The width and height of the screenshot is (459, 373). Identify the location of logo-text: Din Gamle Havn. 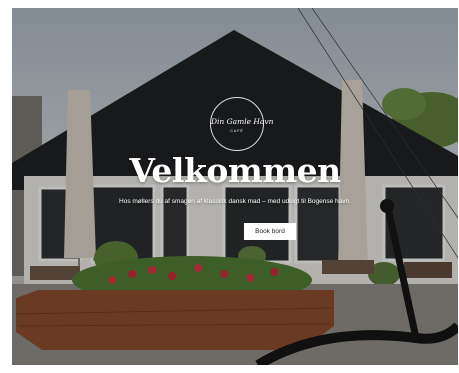
(242, 121).